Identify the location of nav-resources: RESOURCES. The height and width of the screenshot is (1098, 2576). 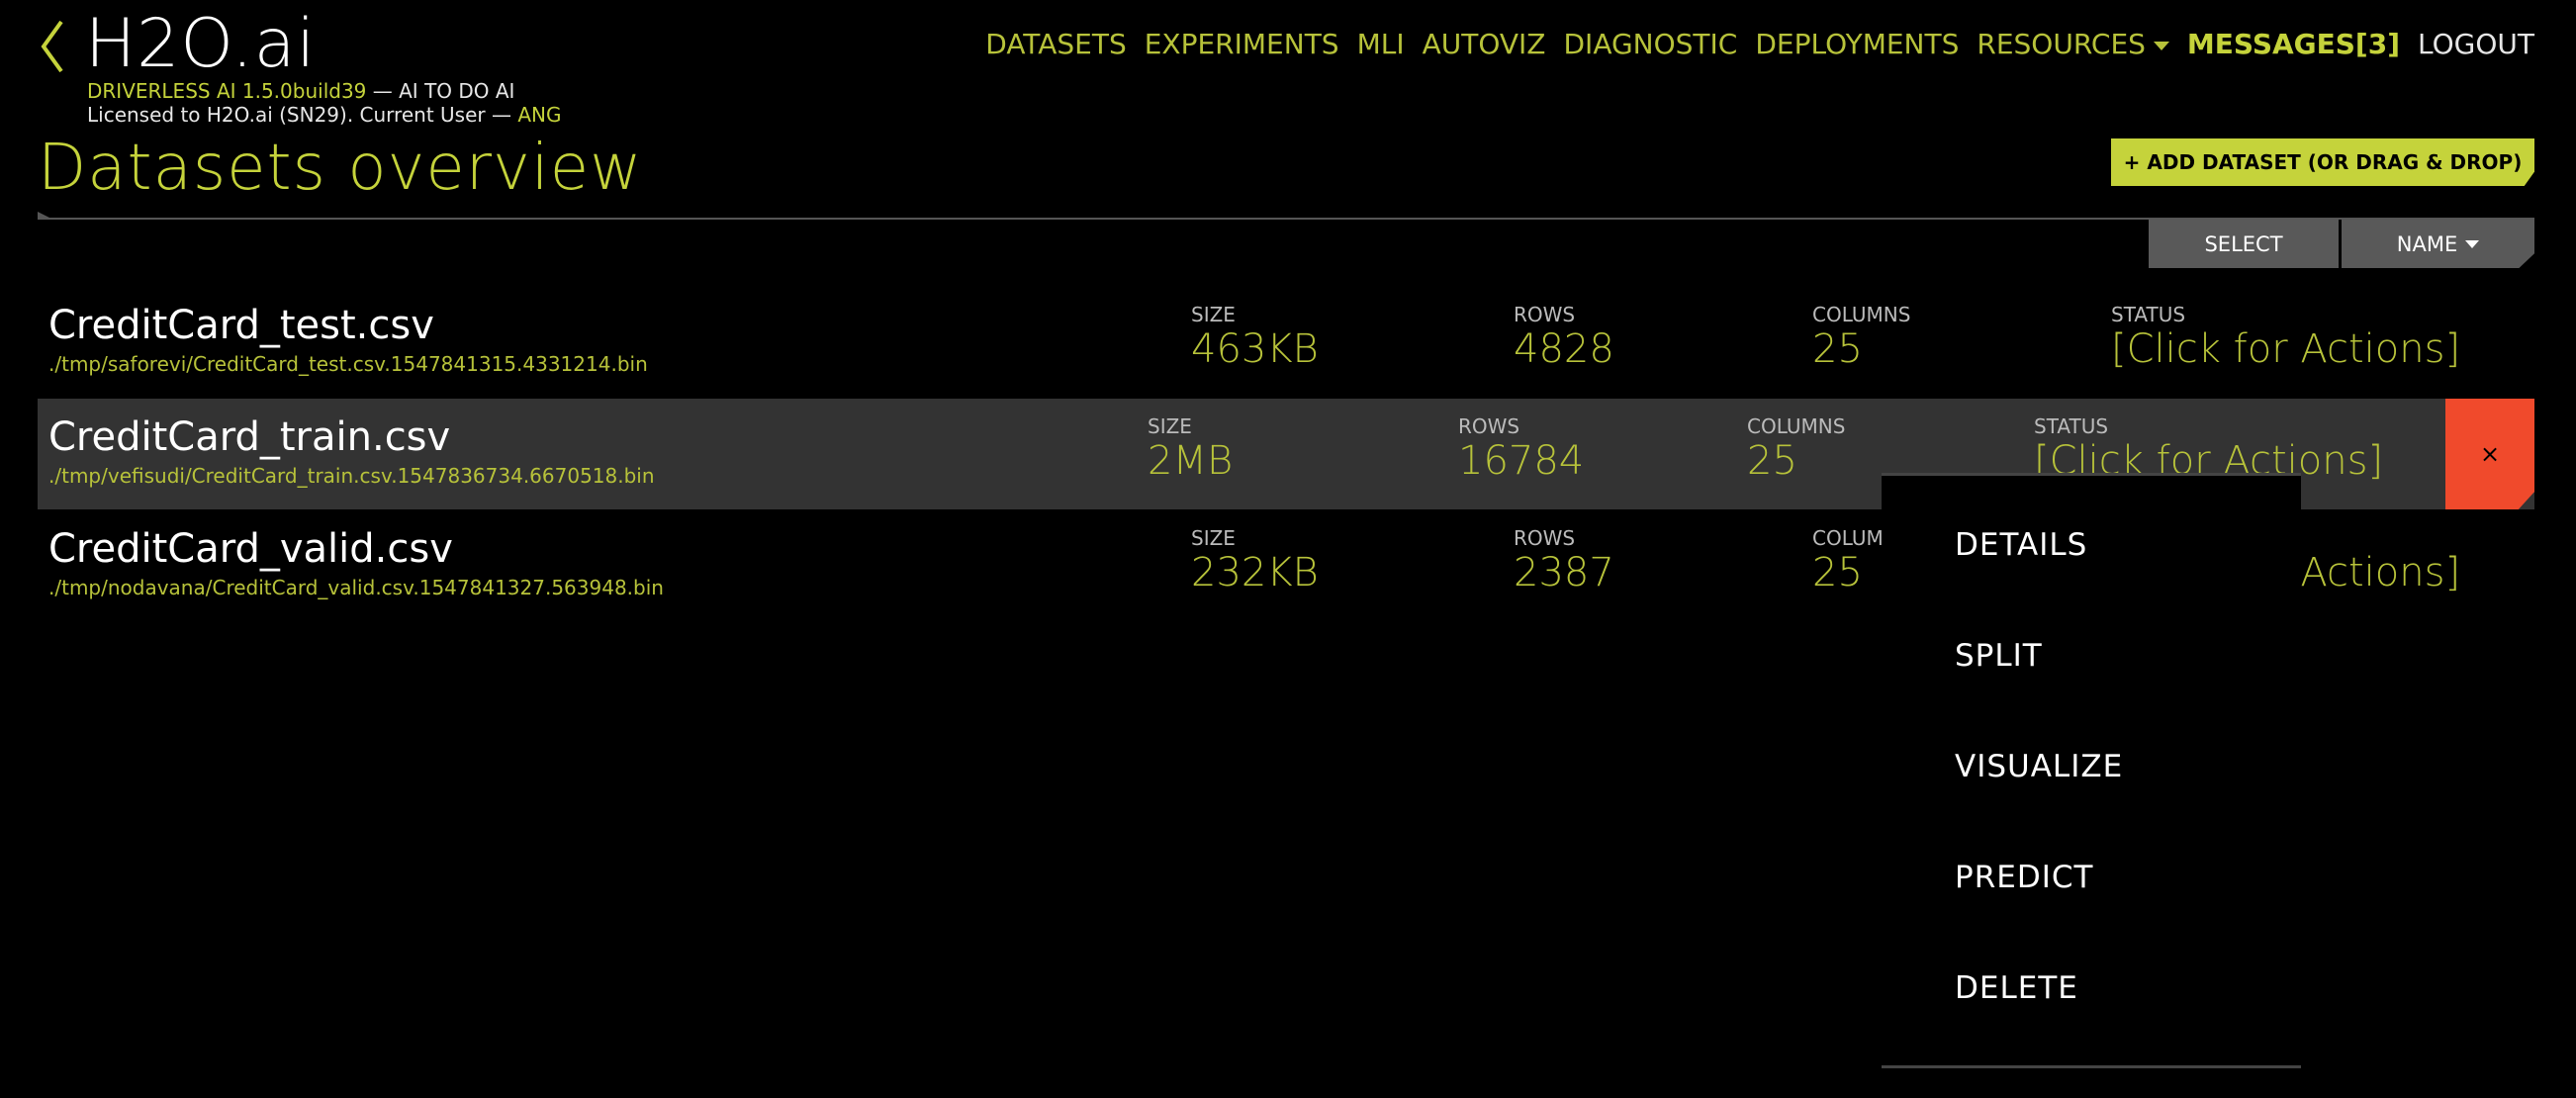
(2073, 44).